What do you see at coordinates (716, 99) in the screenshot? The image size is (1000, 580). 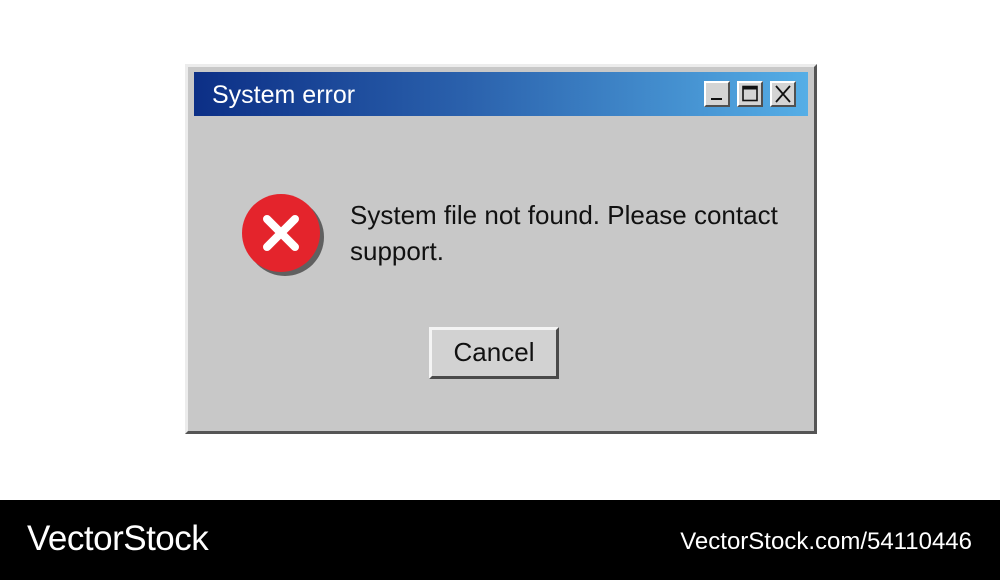 I see `minimize-icon` at bounding box center [716, 99].